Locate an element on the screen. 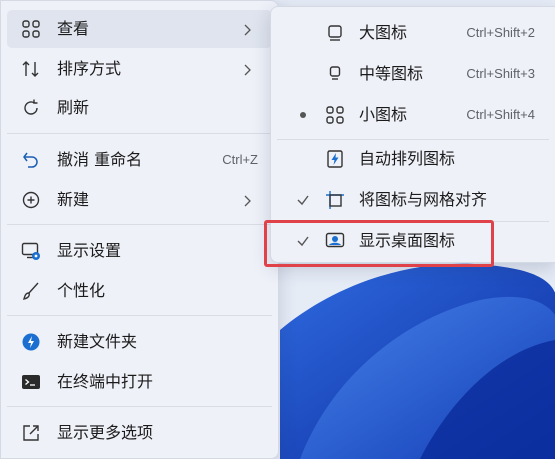  menu-item-label: 个性化 is located at coordinates (81, 290).